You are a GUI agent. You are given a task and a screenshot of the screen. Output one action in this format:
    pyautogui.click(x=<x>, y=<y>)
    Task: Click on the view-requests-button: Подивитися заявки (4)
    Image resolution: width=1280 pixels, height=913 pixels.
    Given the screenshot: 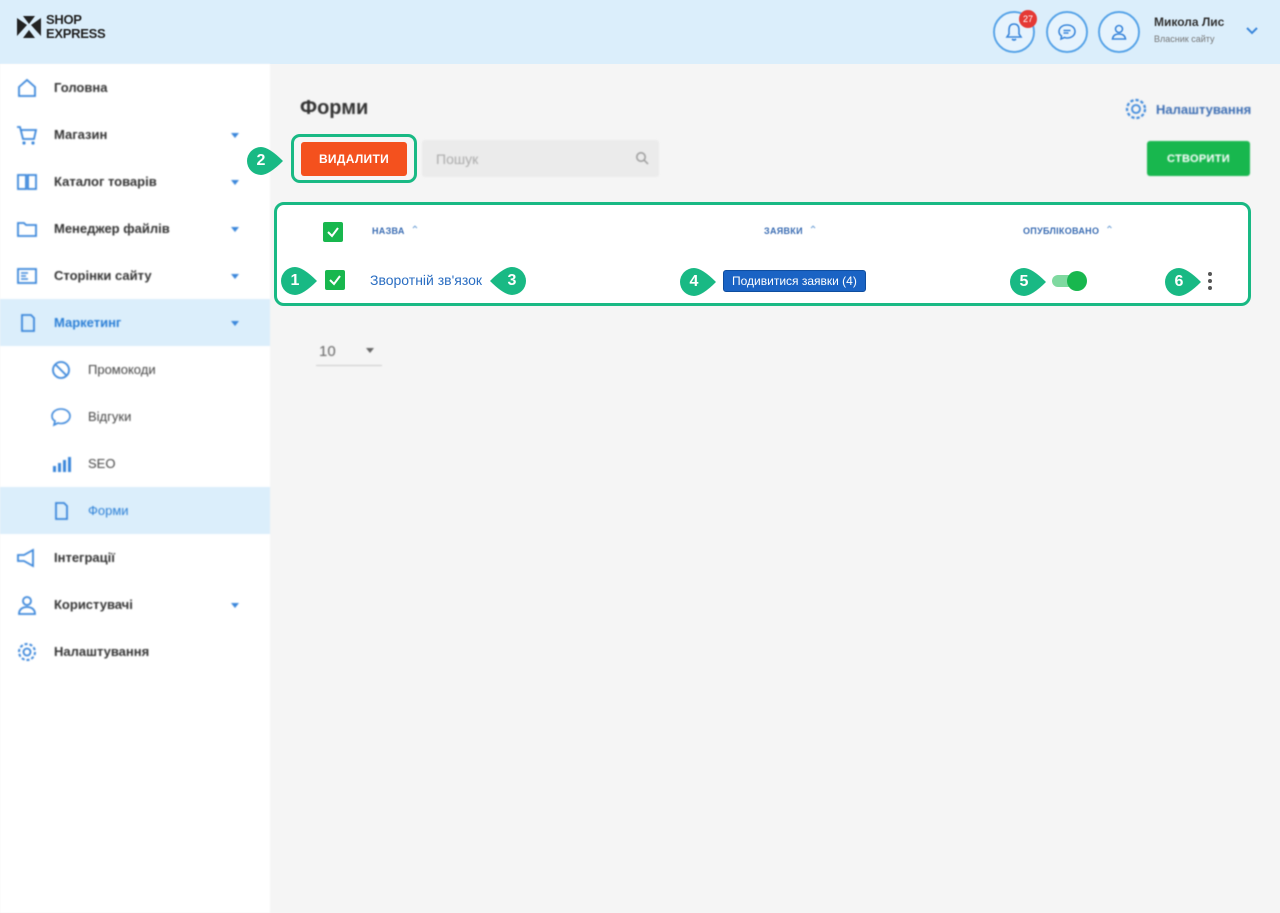 What is the action you would take?
    pyautogui.click(x=794, y=281)
    